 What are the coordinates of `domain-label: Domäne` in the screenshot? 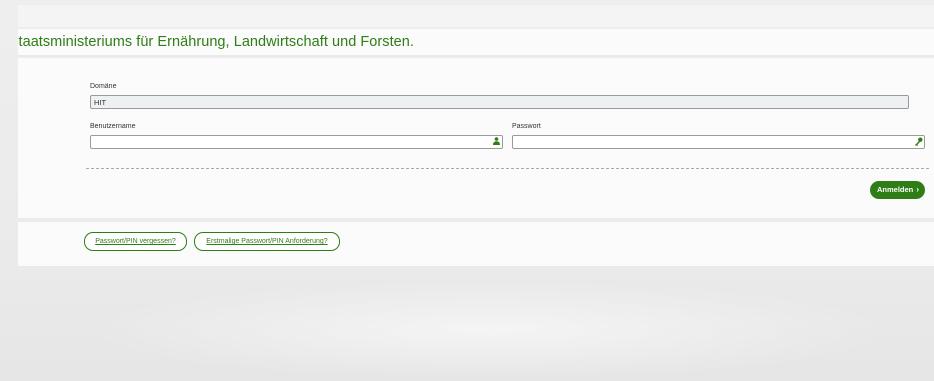 It's located at (103, 86).